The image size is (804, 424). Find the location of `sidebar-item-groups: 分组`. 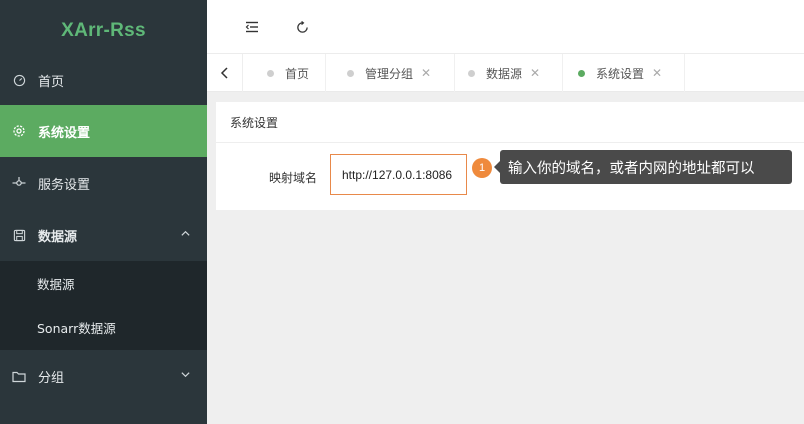

sidebar-item-groups: 分组 is located at coordinates (103, 376).